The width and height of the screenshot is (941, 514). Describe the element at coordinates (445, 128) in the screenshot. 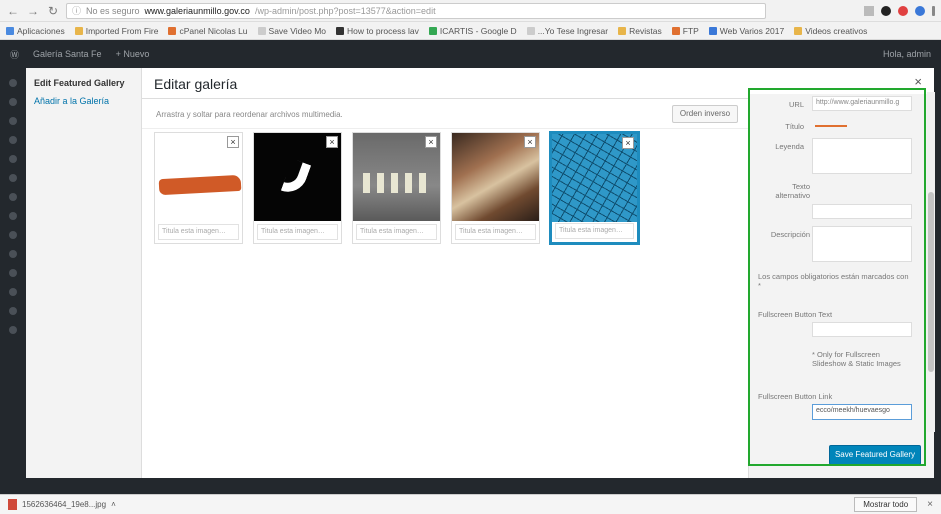

I see `divider` at that location.